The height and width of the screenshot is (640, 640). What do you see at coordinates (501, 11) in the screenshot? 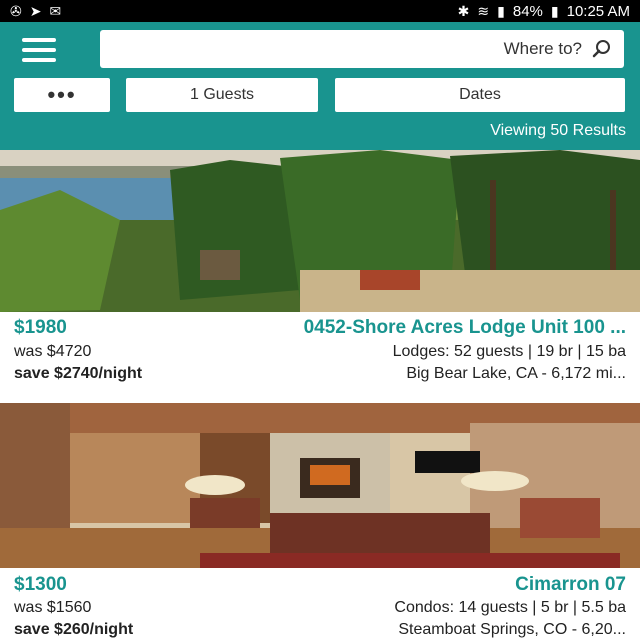
I see `signal-icon: ▮` at bounding box center [501, 11].